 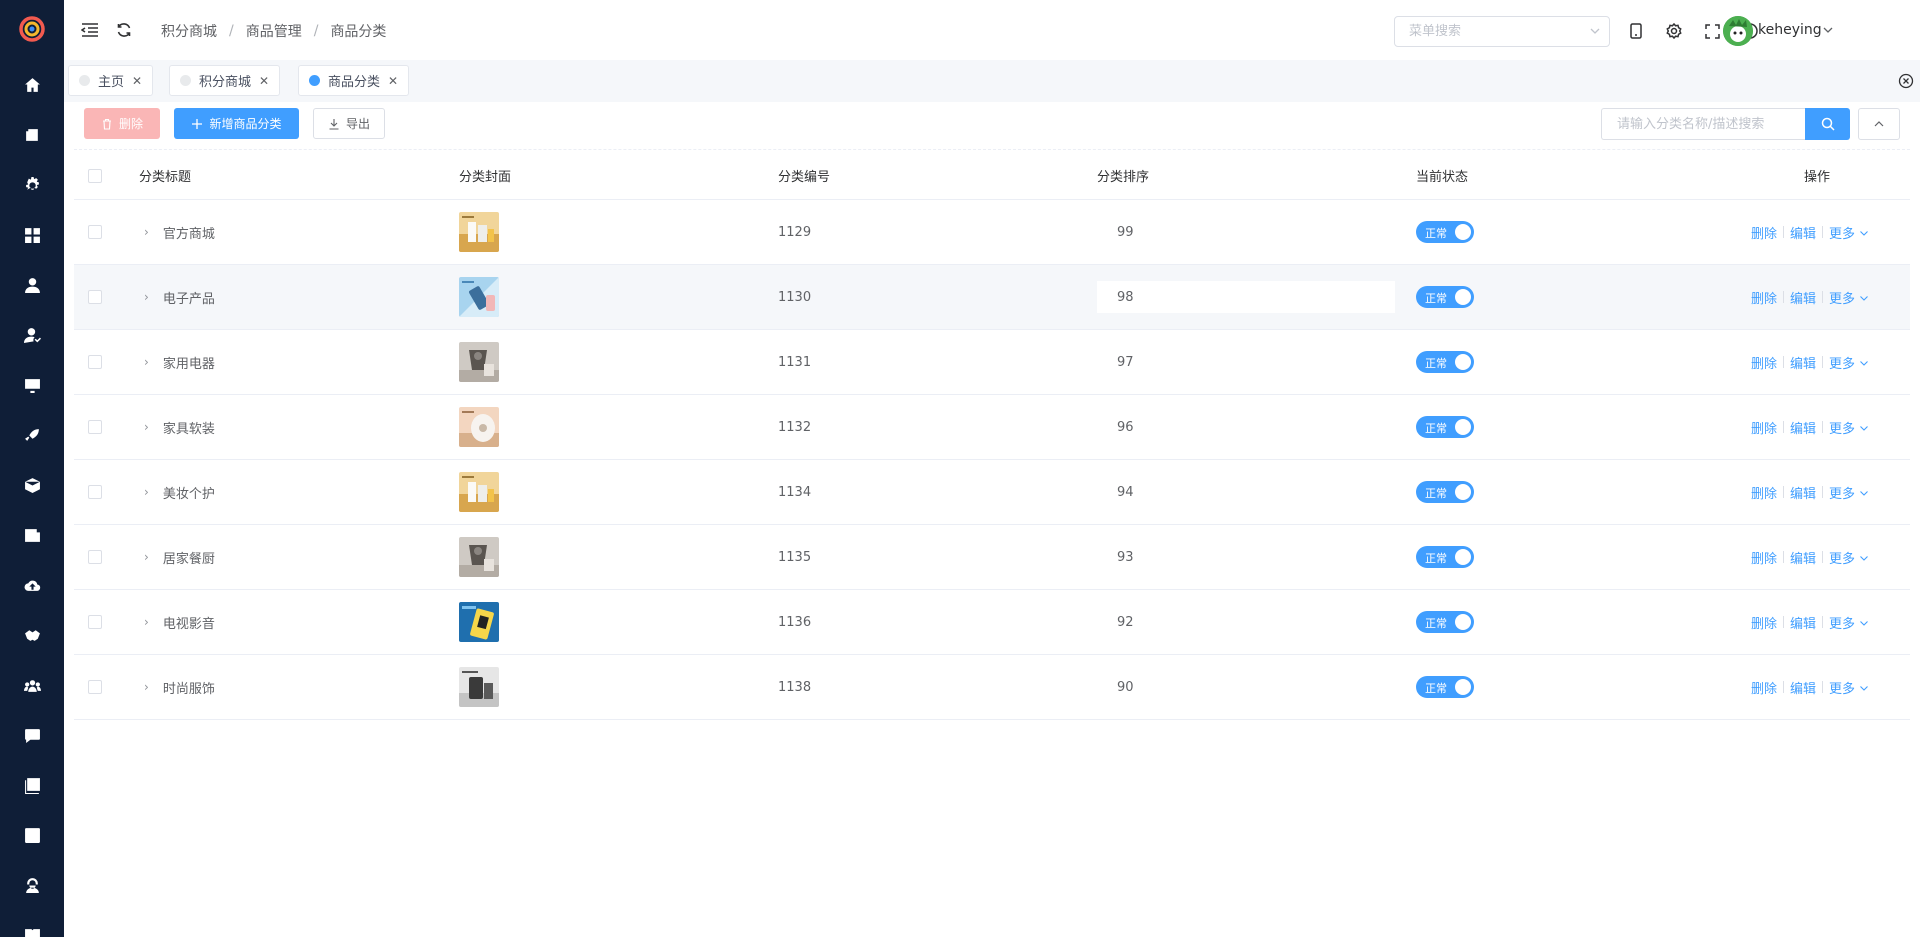 What do you see at coordinates (90, 30) in the screenshot?
I see `menu-fold-icon` at bounding box center [90, 30].